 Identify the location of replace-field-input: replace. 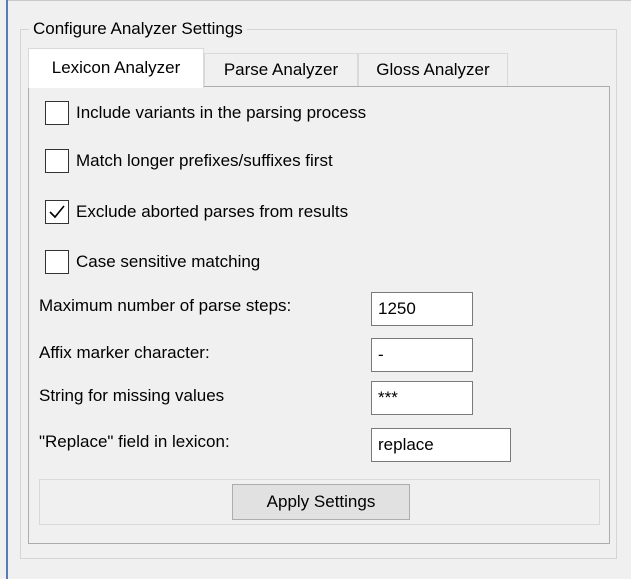
(441, 445).